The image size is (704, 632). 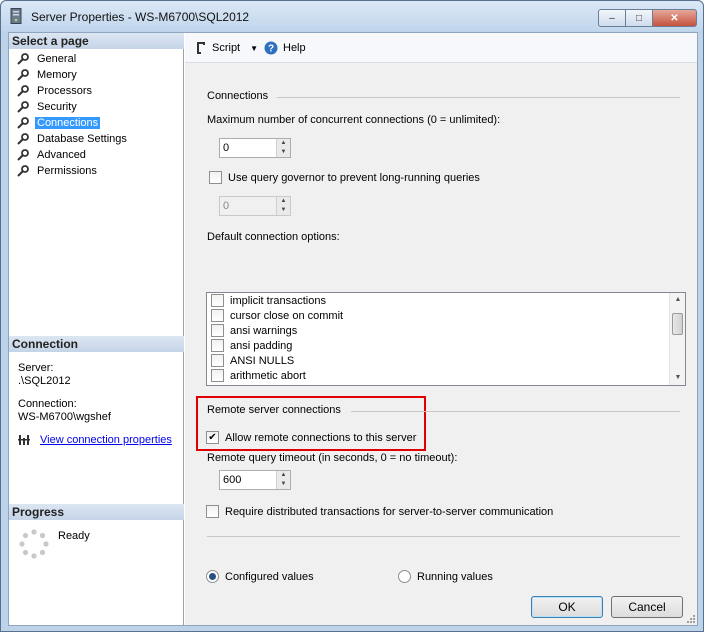 What do you see at coordinates (73, 59) in the screenshot?
I see `page-item-general: General` at bounding box center [73, 59].